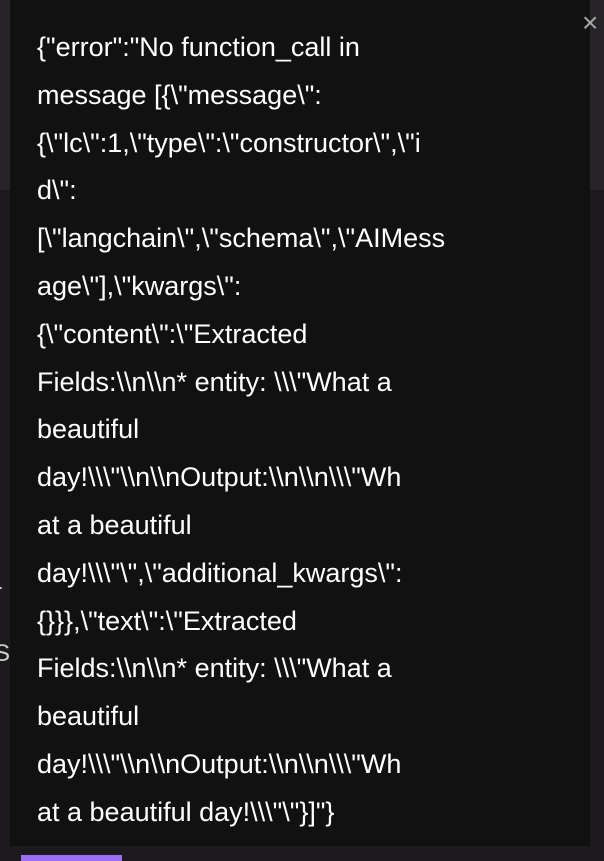 This screenshot has height=861, width=604. Describe the element at coordinates (593, 23) in the screenshot. I see `close-icon: ×` at that location.